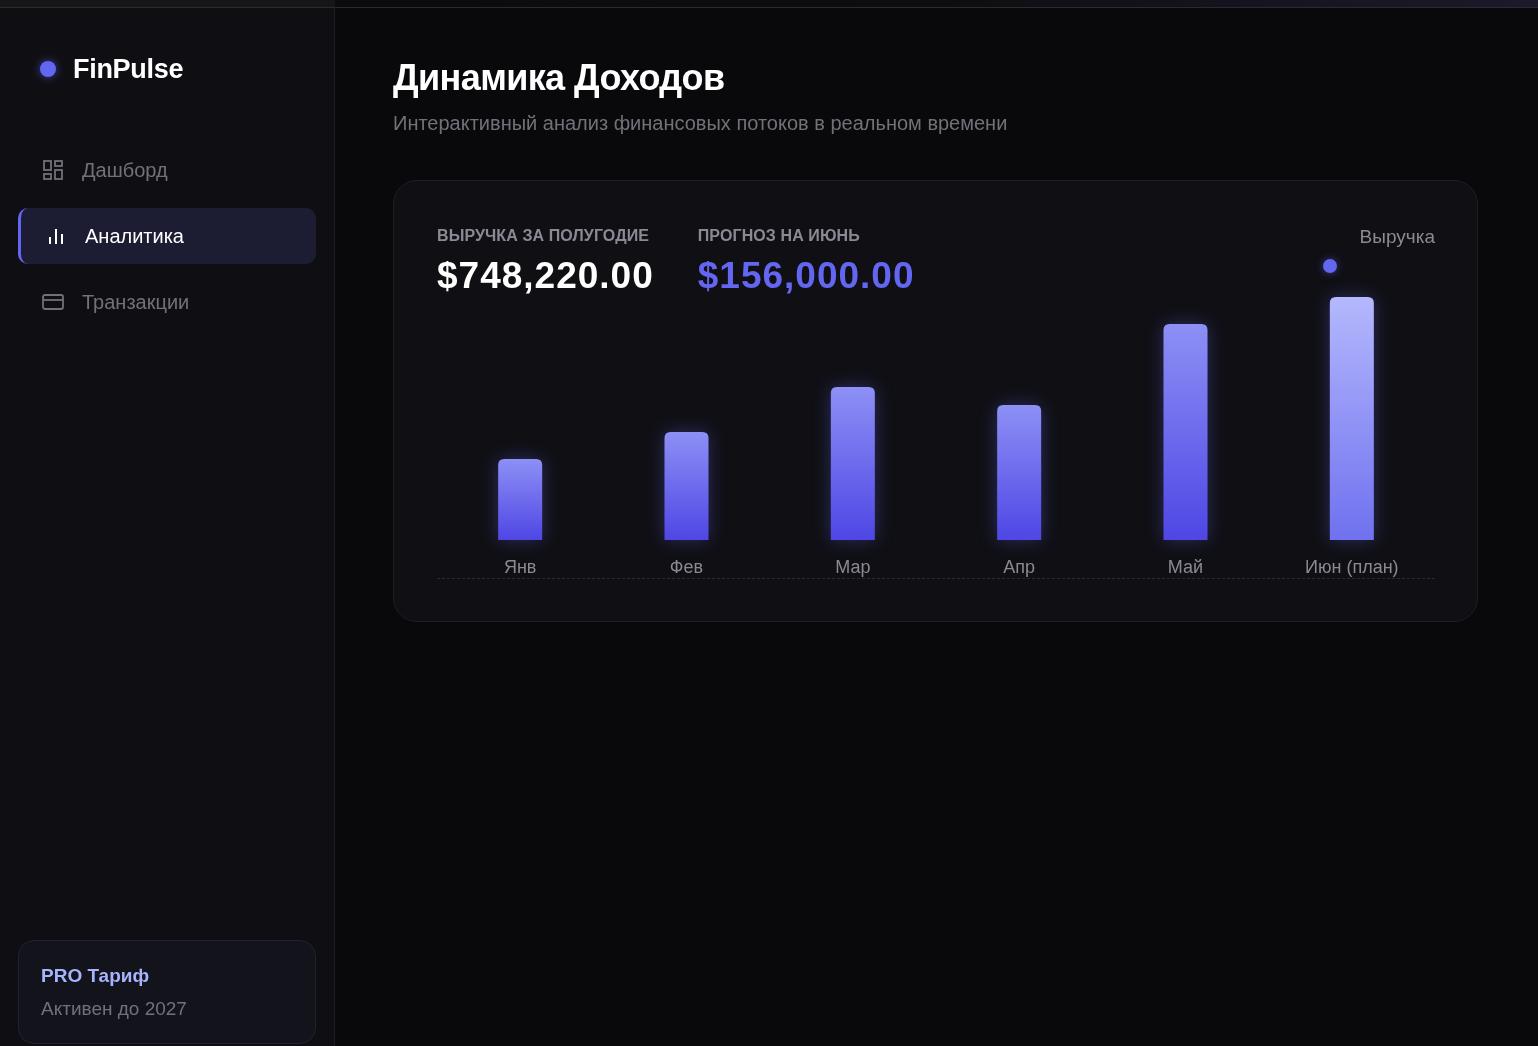  What do you see at coordinates (53, 302) in the screenshot?
I see `credit-card-icon` at bounding box center [53, 302].